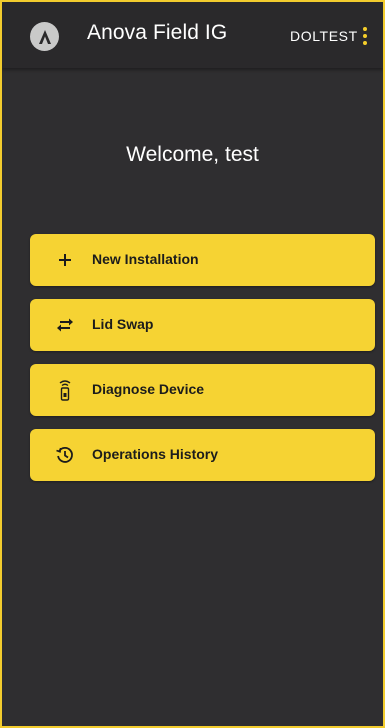 The image size is (385, 728). I want to click on app-bar: Anova Field IG DOLTEST, so click(192, 35).